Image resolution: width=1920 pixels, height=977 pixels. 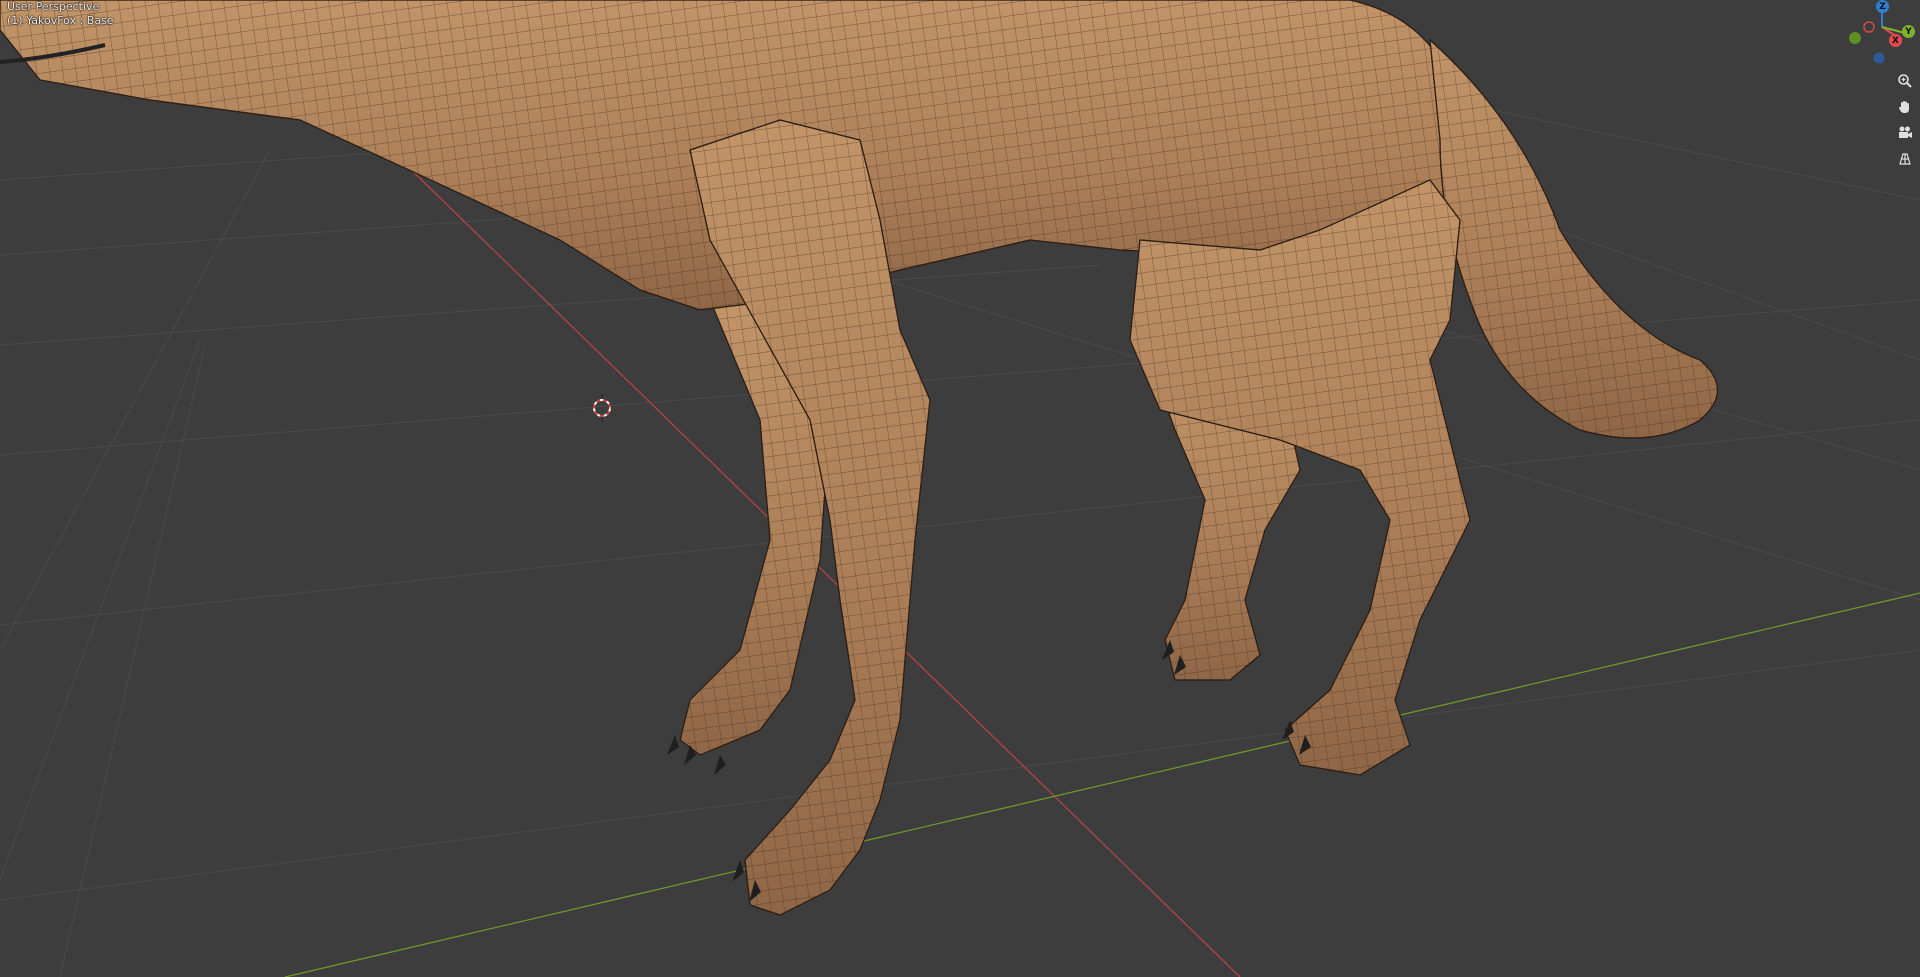 What do you see at coordinates (53, 6) in the screenshot?
I see `view-label: User Perspective` at bounding box center [53, 6].